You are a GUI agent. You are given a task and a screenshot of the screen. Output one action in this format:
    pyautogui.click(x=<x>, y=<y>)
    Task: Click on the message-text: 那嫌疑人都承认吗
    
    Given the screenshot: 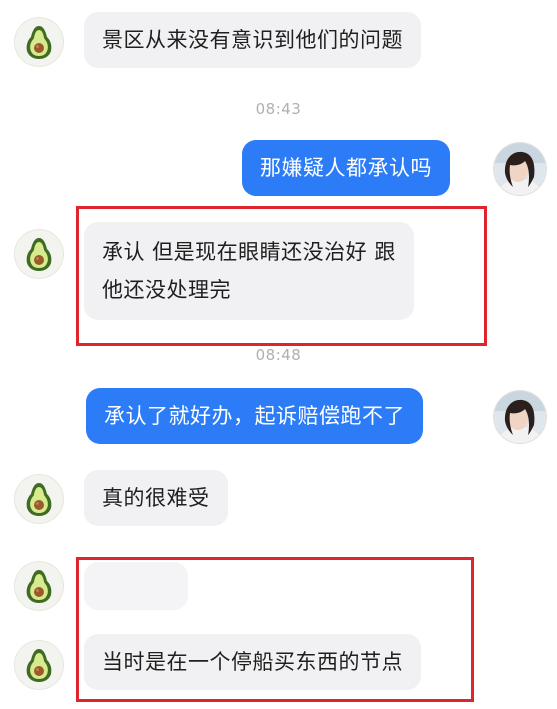 What is the action you would take?
    pyautogui.click(x=346, y=168)
    